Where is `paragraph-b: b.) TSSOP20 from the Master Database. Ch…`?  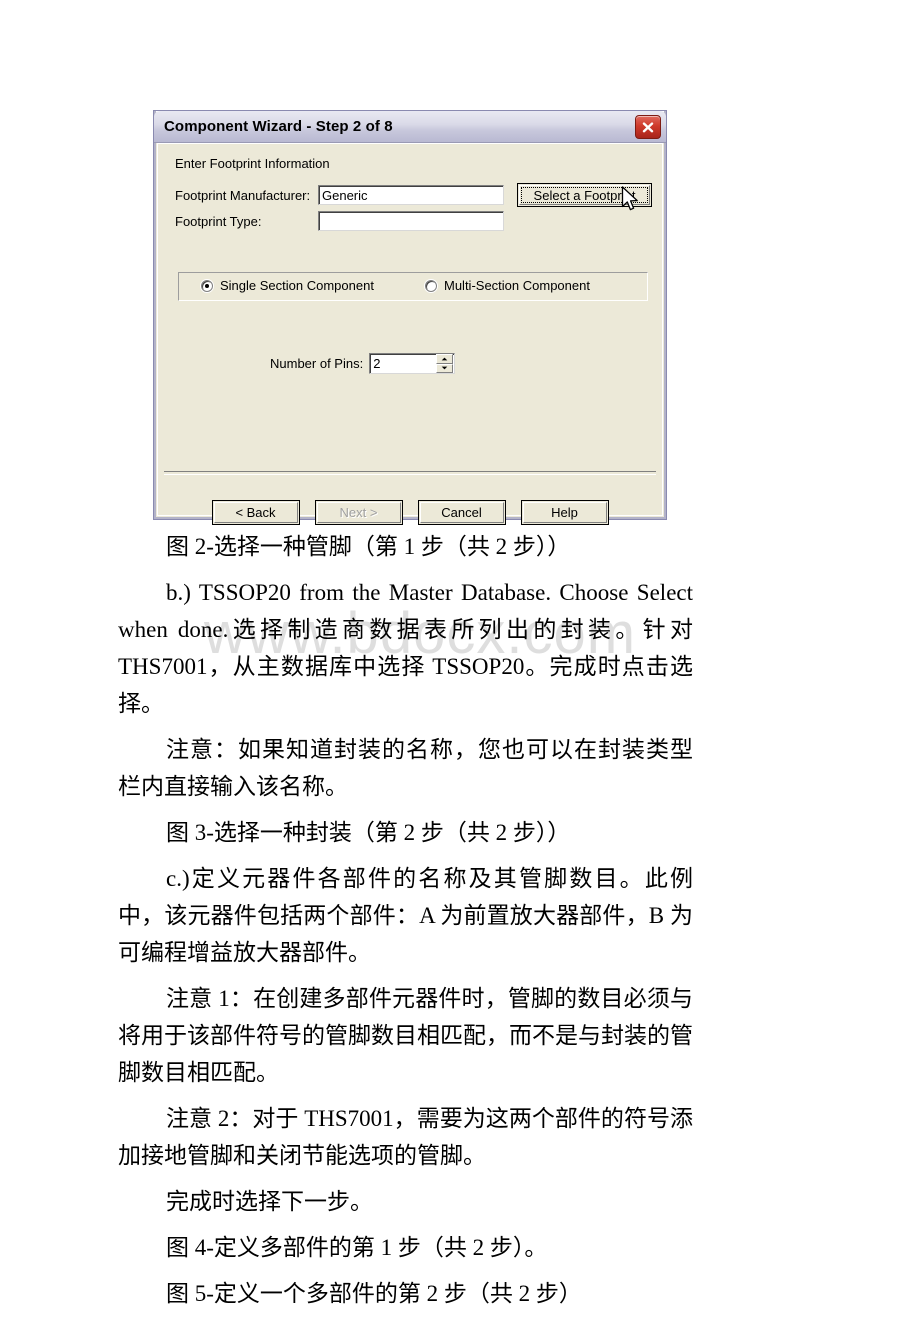 paragraph-b: b.) TSSOP20 from the Master Database. Ch… is located at coordinates (405, 648).